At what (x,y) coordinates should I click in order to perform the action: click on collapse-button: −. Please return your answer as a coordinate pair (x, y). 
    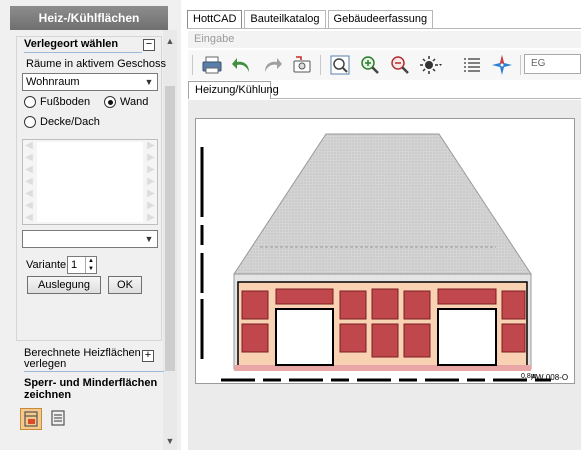
    Looking at the image, I should click on (149, 45).